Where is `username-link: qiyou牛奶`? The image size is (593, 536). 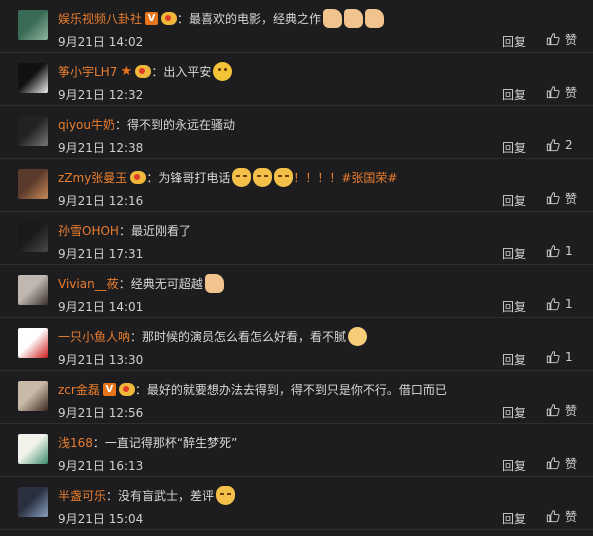 username-link: qiyou牛奶 is located at coordinates (86, 124).